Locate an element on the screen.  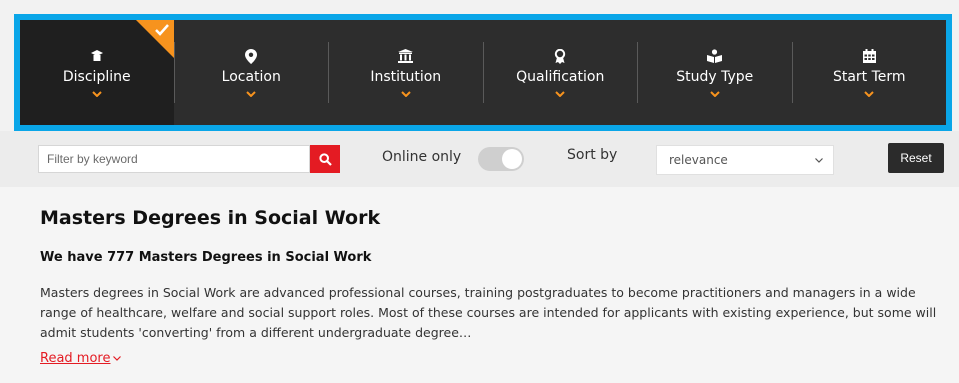
nav-label-location: Location is located at coordinates (251, 77).